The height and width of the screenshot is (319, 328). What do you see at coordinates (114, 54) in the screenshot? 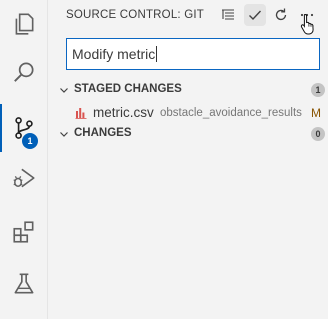
I see `commit-message-text: Modify metric` at bounding box center [114, 54].